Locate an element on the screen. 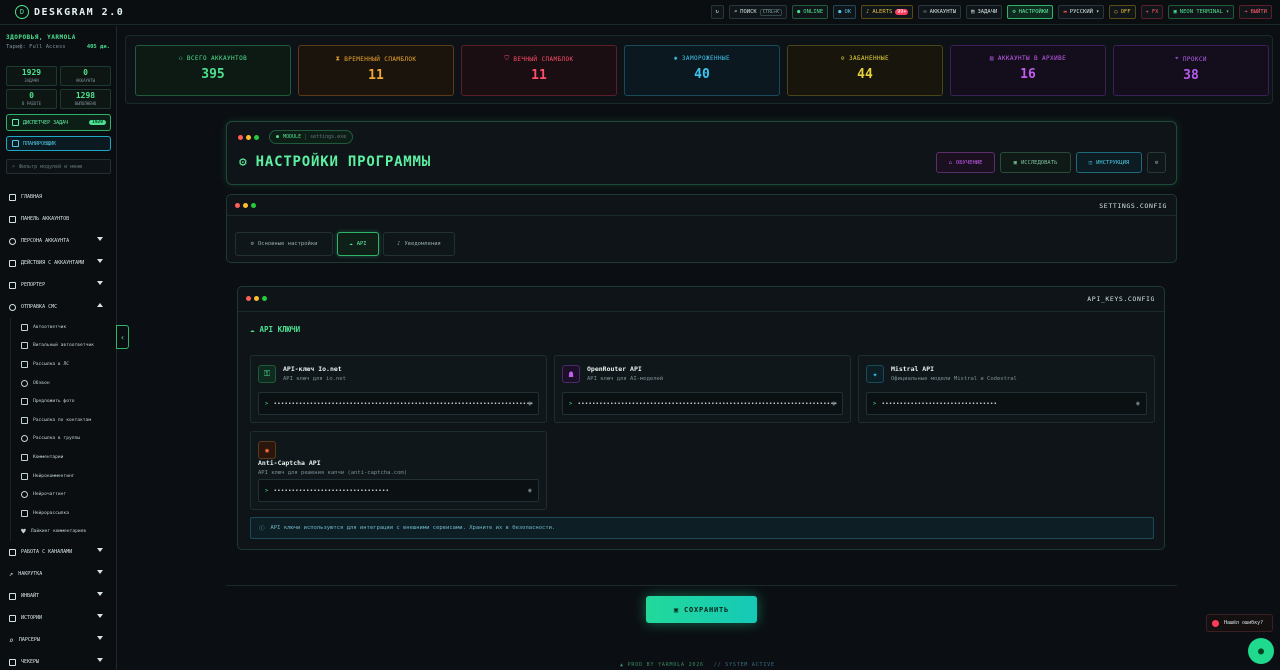 This screenshot has height=670, width=1280. module-filter-input: ⌕ Фильтр модулей и меню is located at coordinates (58, 166).